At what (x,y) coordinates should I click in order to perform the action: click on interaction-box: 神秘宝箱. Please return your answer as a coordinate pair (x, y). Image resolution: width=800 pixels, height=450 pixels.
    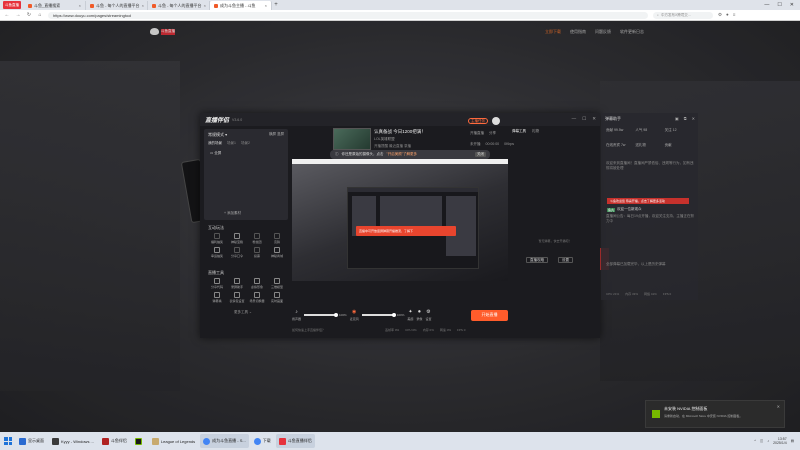
    Looking at the image, I should click on (237, 238).